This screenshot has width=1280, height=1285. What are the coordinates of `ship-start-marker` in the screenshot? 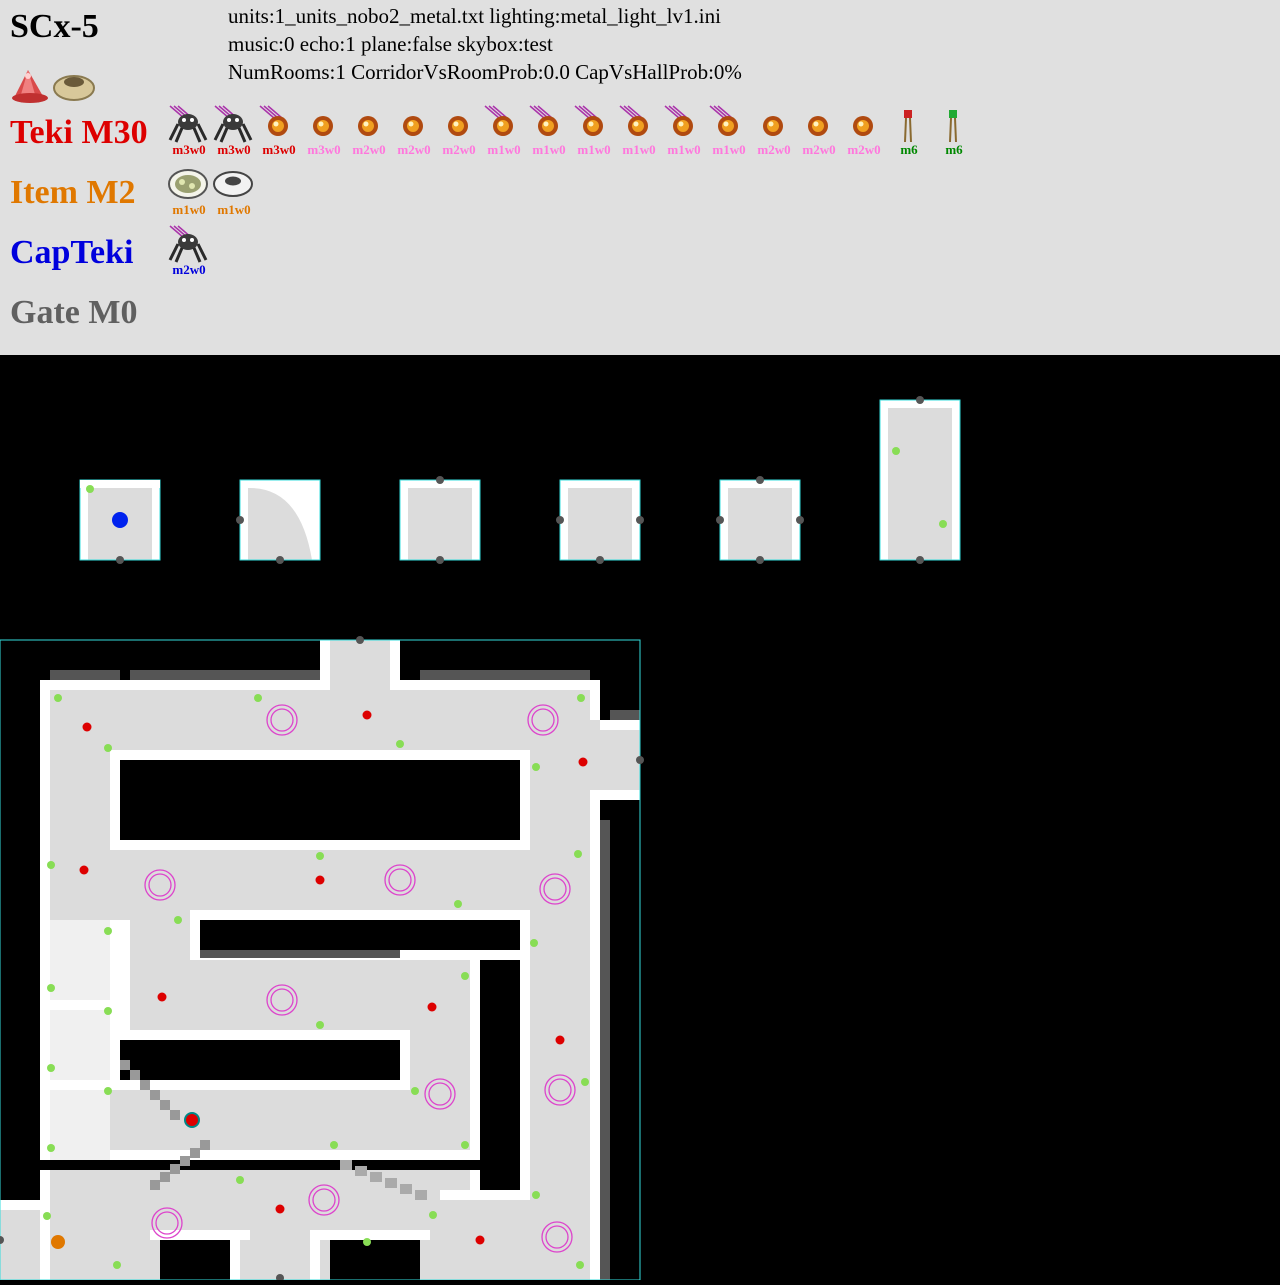 It's located at (192, 1120).